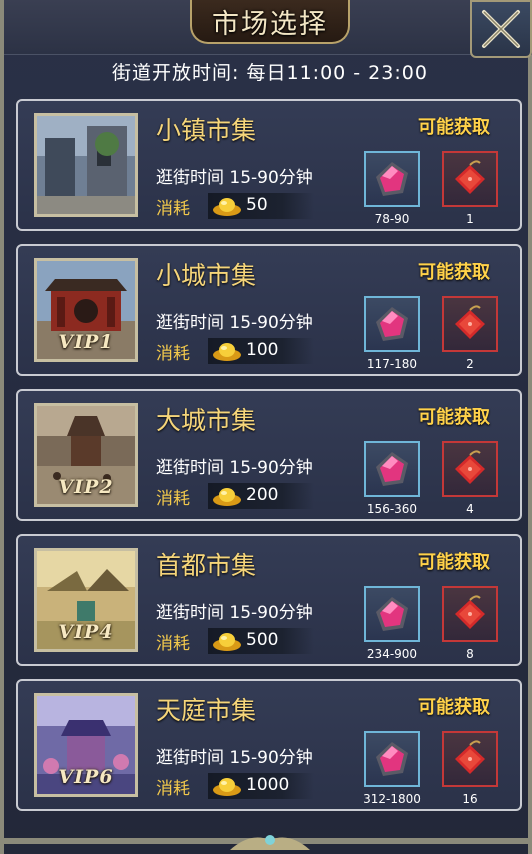 The height and width of the screenshot is (854, 532). I want to click on pouch-count: 16, so click(470, 799).